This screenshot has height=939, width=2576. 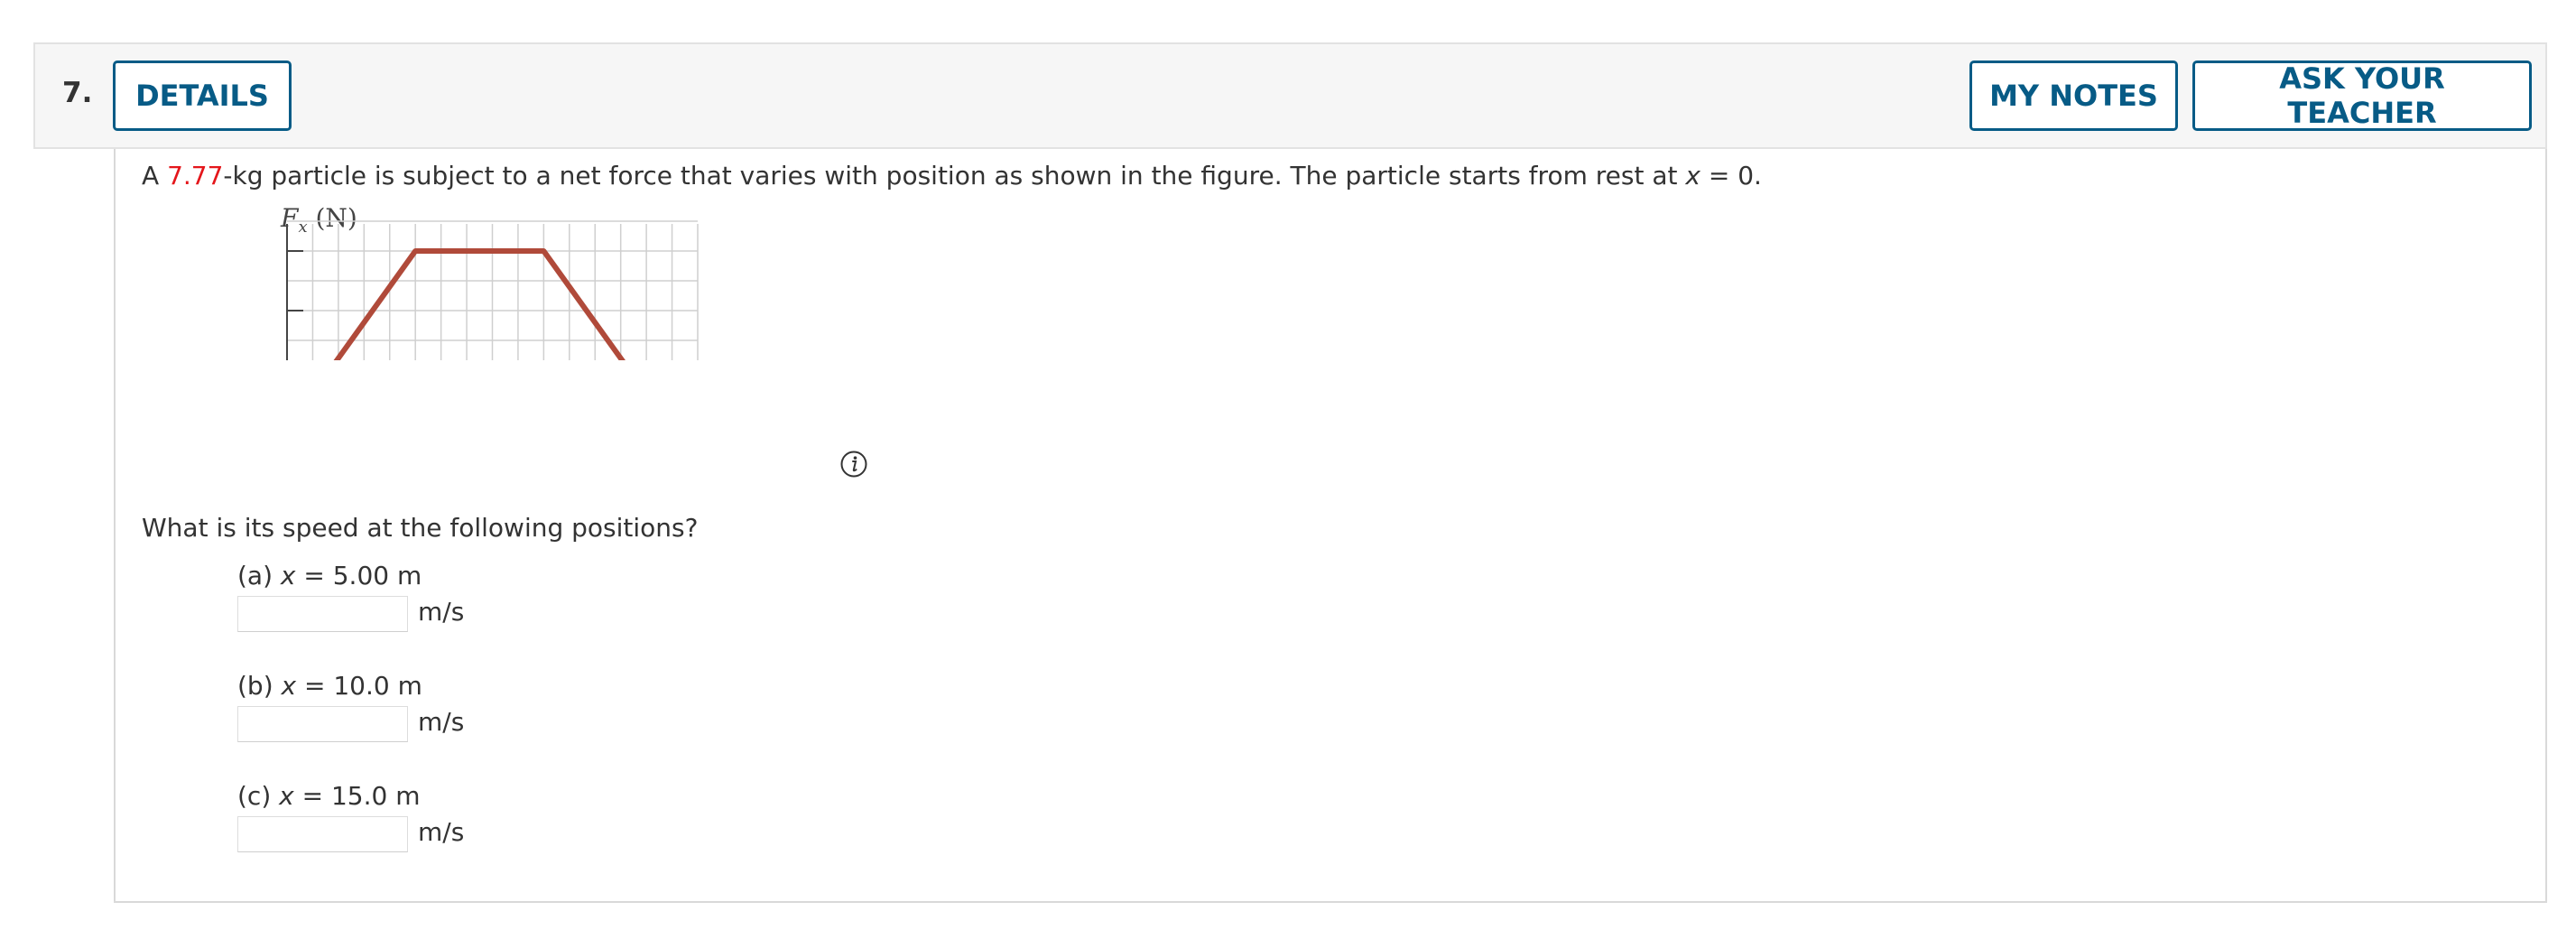 What do you see at coordinates (441, 612) in the screenshot?
I see `part-a-unit: m/s` at bounding box center [441, 612].